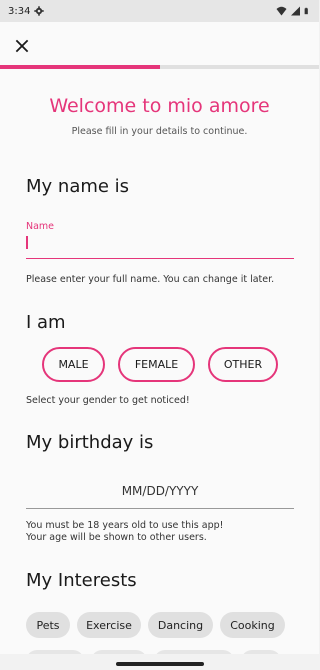 The height and width of the screenshot is (670, 320). I want to click on gender-options: MALE FEMALE OTHER, so click(160, 364).